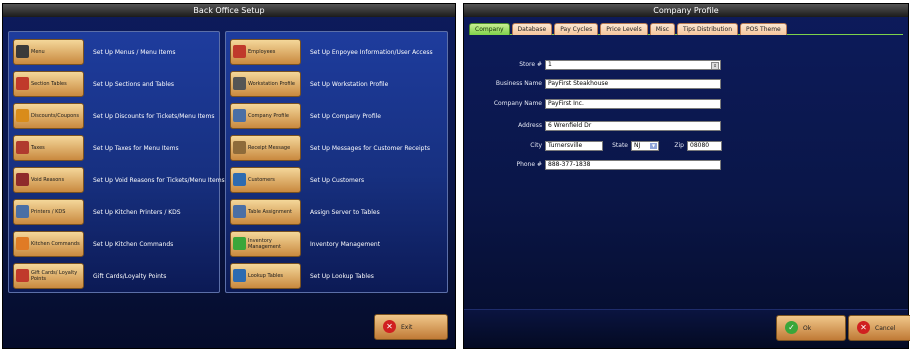 The height and width of the screenshot is (351, 910). I want to click on tab-database: Database, so click(532, 29).